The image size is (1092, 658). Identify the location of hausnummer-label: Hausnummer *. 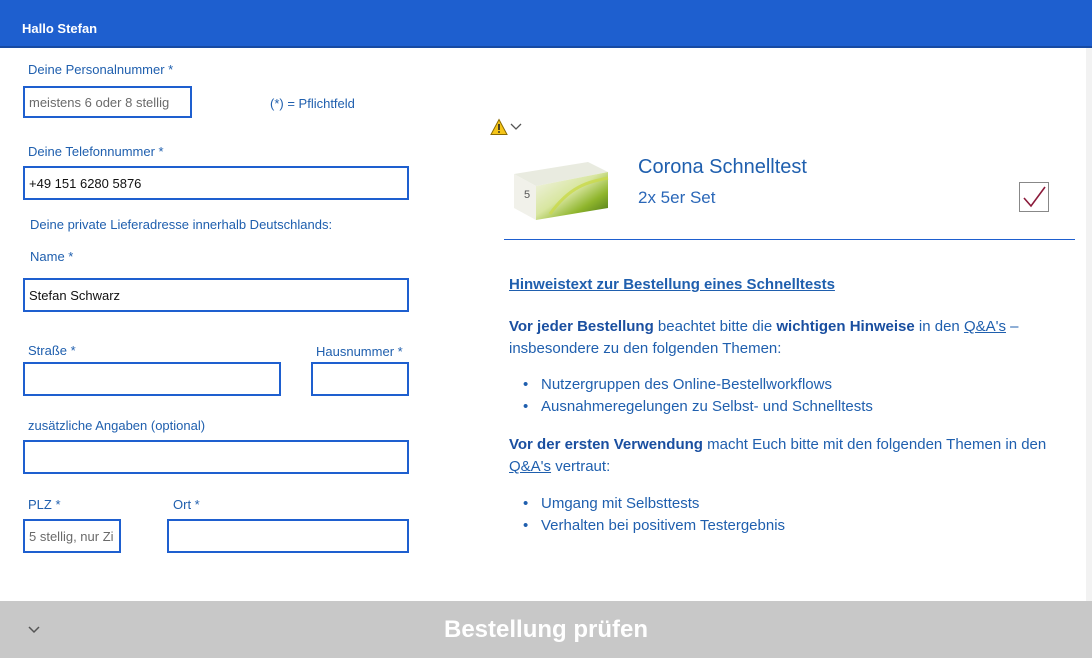
(359, 351).